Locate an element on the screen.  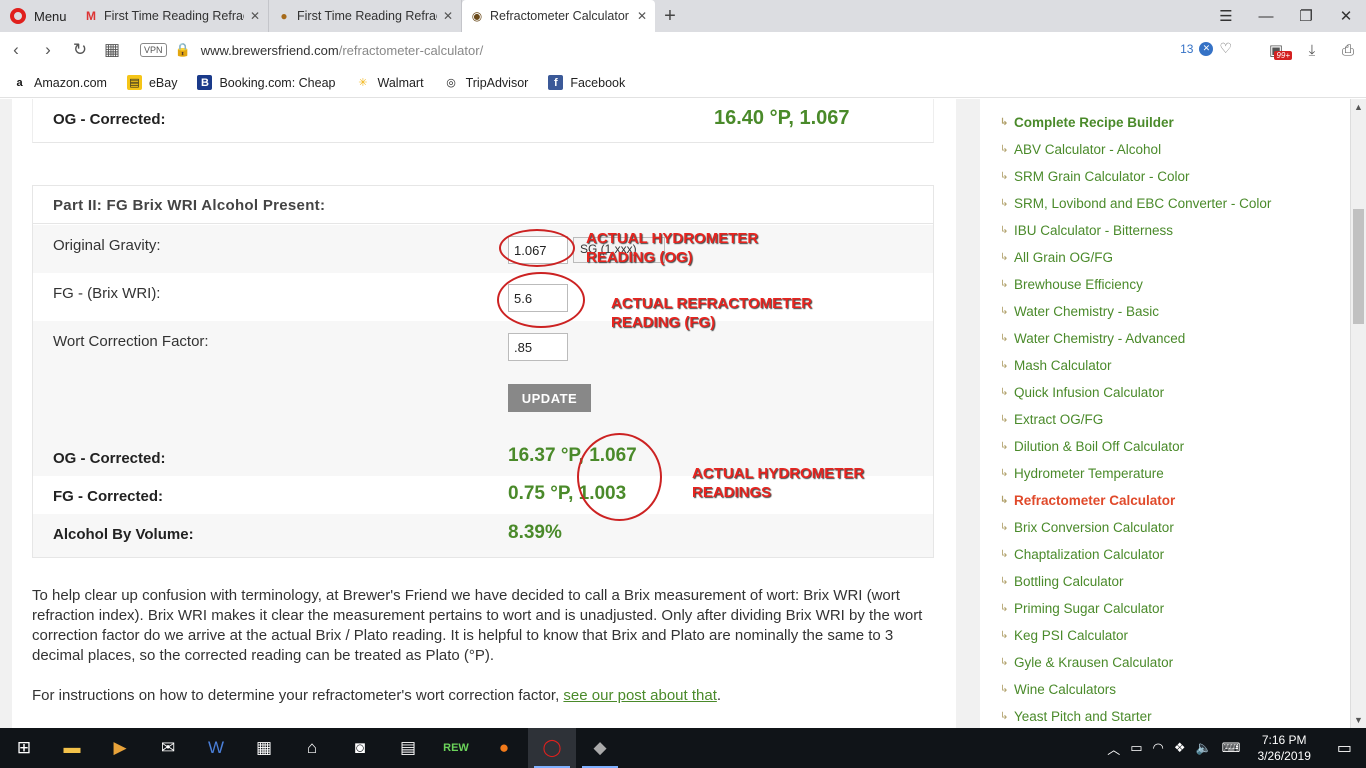
file-explorer-icon: ▬ is located at coordinates (72, 748).